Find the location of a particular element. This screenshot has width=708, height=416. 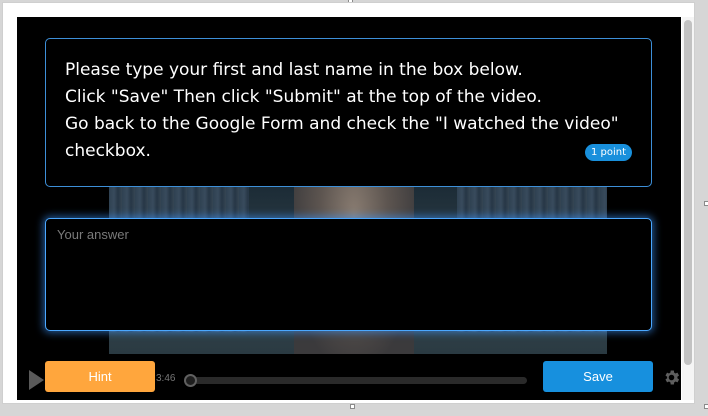

gear-icon is located at coordinates (671, 377).